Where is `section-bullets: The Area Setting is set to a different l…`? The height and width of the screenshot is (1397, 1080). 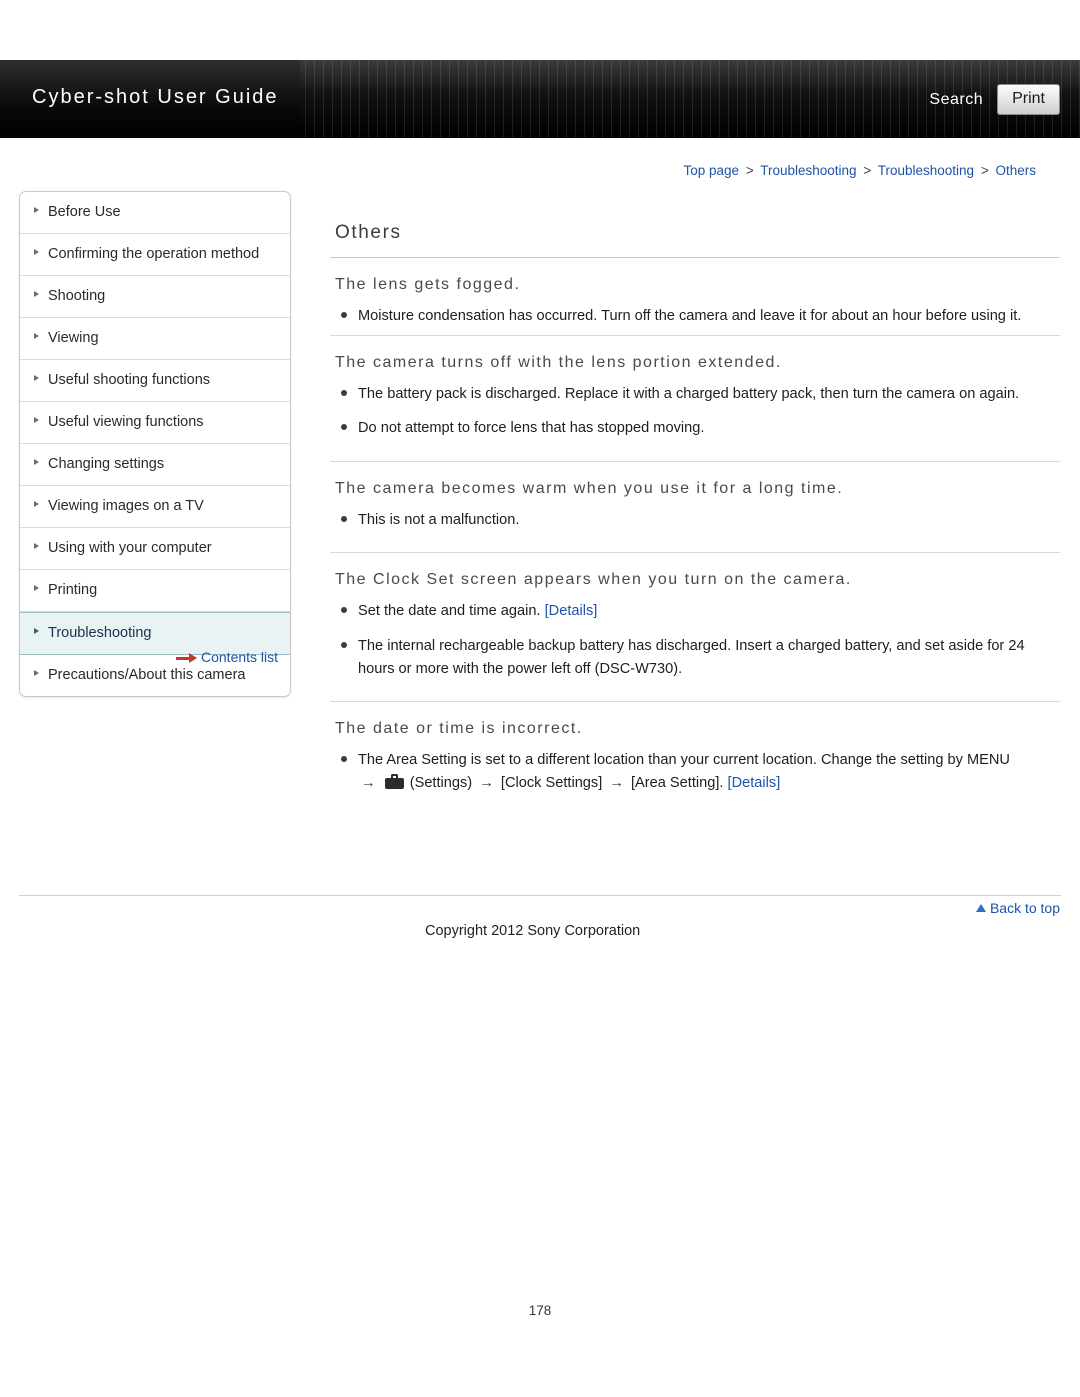
section-bullets: The Area Setting is set to a different l… is located at coordinates (695, 772).